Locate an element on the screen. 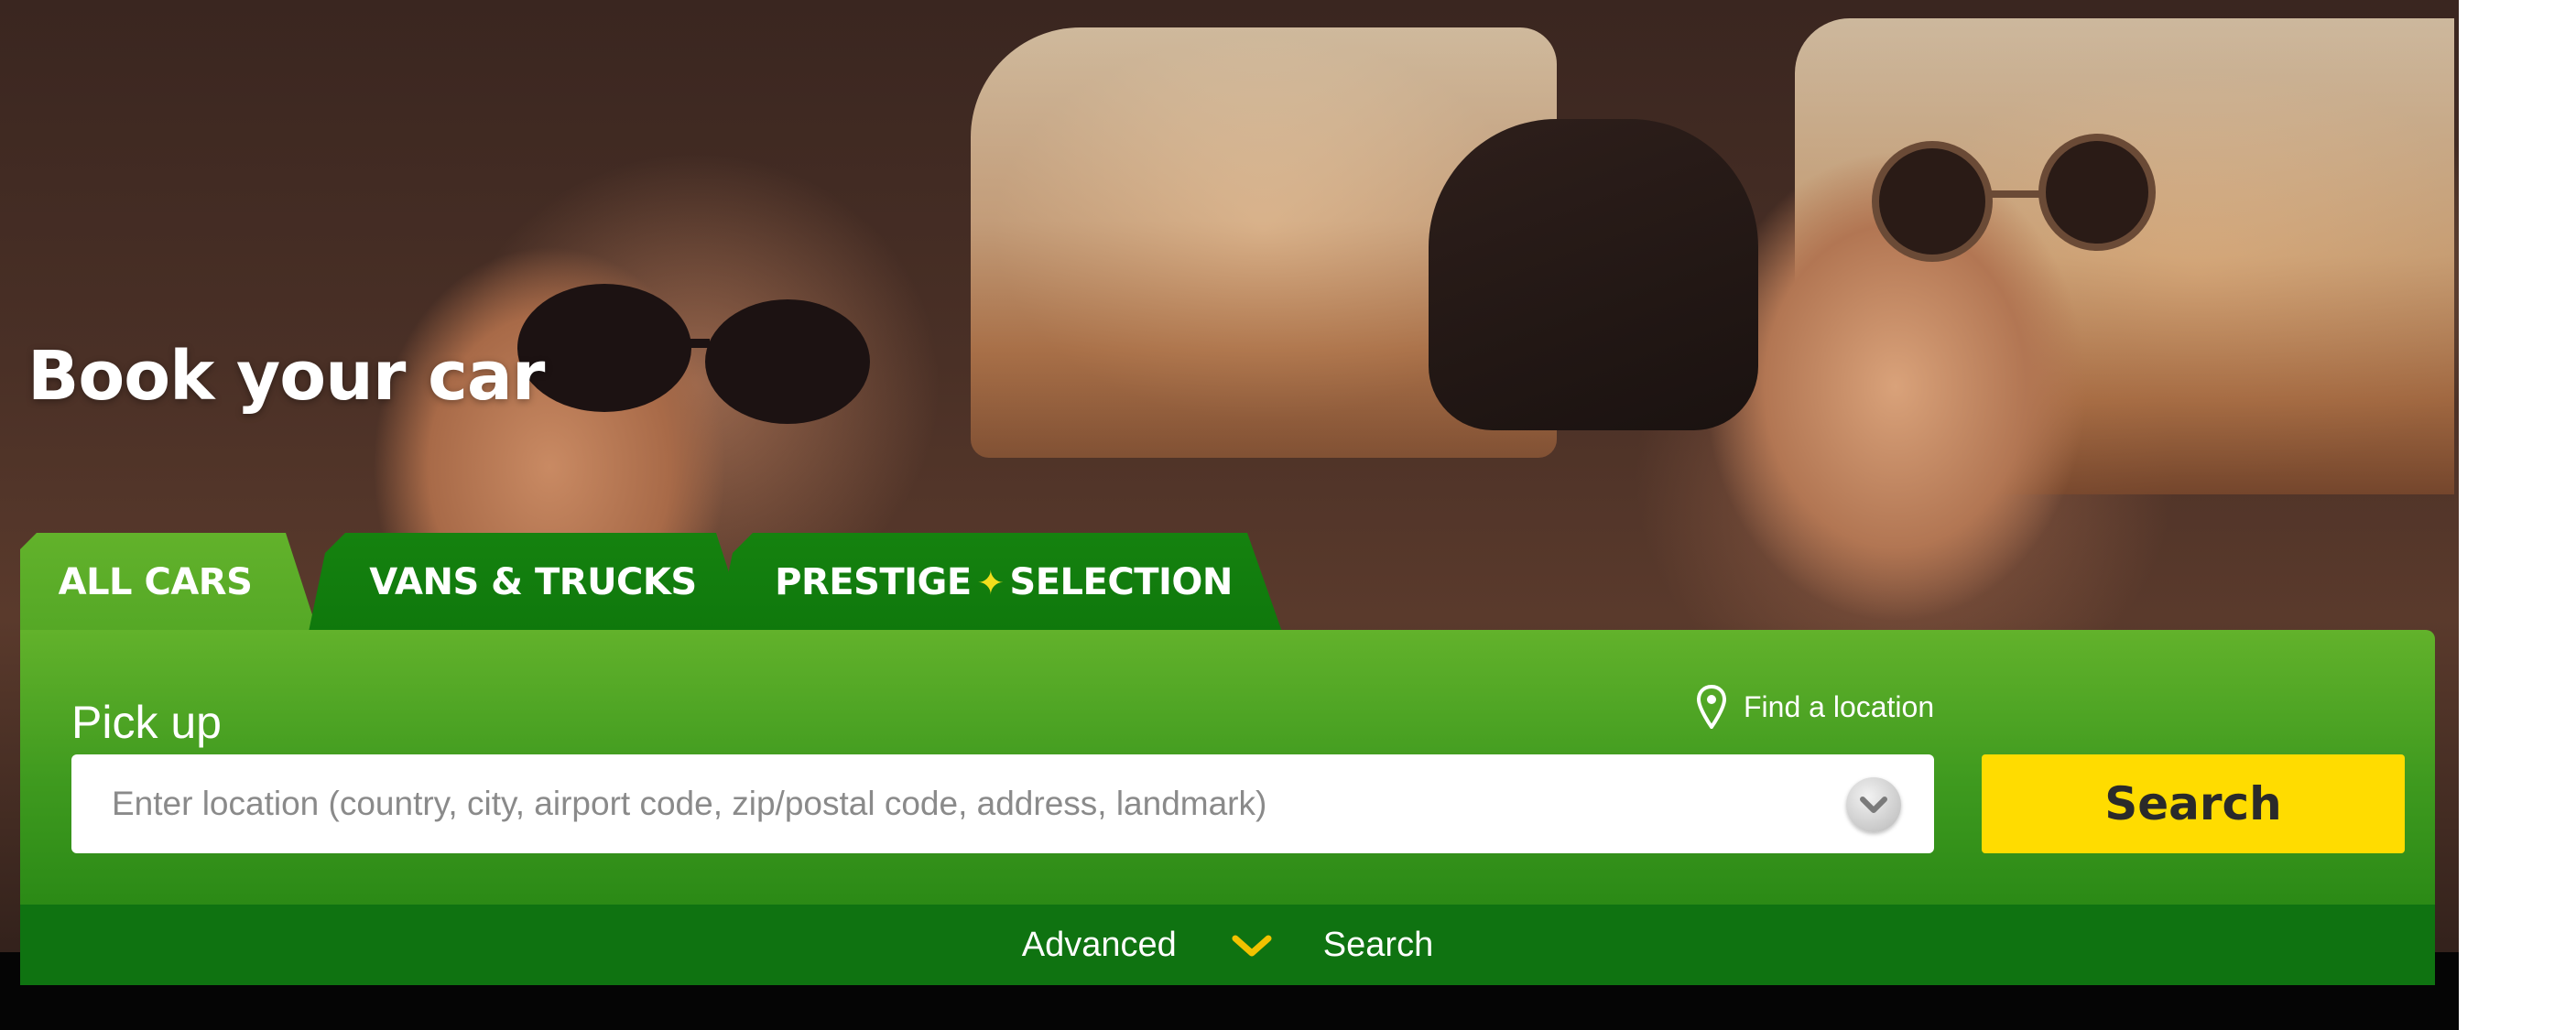 This screenshot has width=2576, height=1030. tab-vans-trucks: VANS & TRUCKS is located at coordinates (528, 582).